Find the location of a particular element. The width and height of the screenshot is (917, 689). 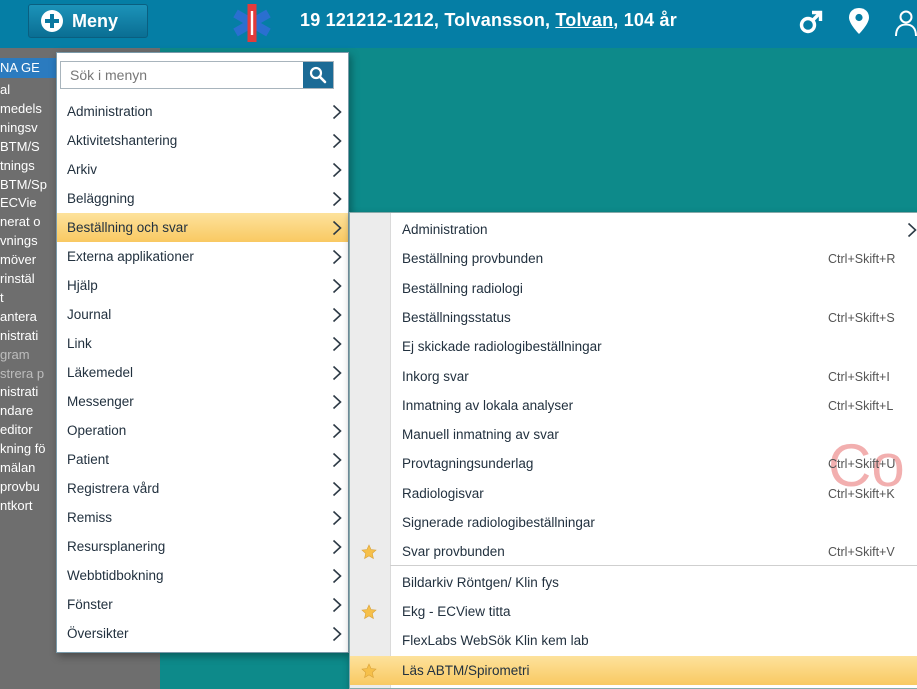

patient-age: , 104 år is located at coordinates (645, 20).